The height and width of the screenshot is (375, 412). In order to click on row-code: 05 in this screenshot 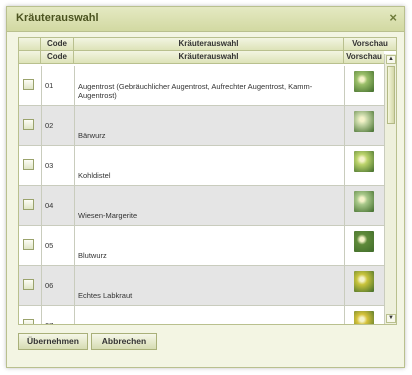, I will do `click(57, 246)`.